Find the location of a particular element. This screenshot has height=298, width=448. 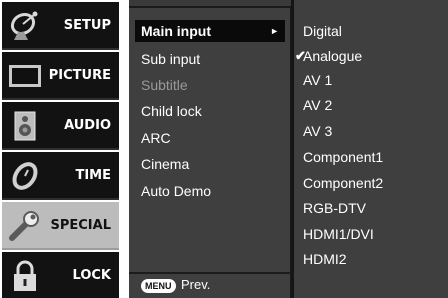

submenu-label: ARC is located at coordinates (156, 138).